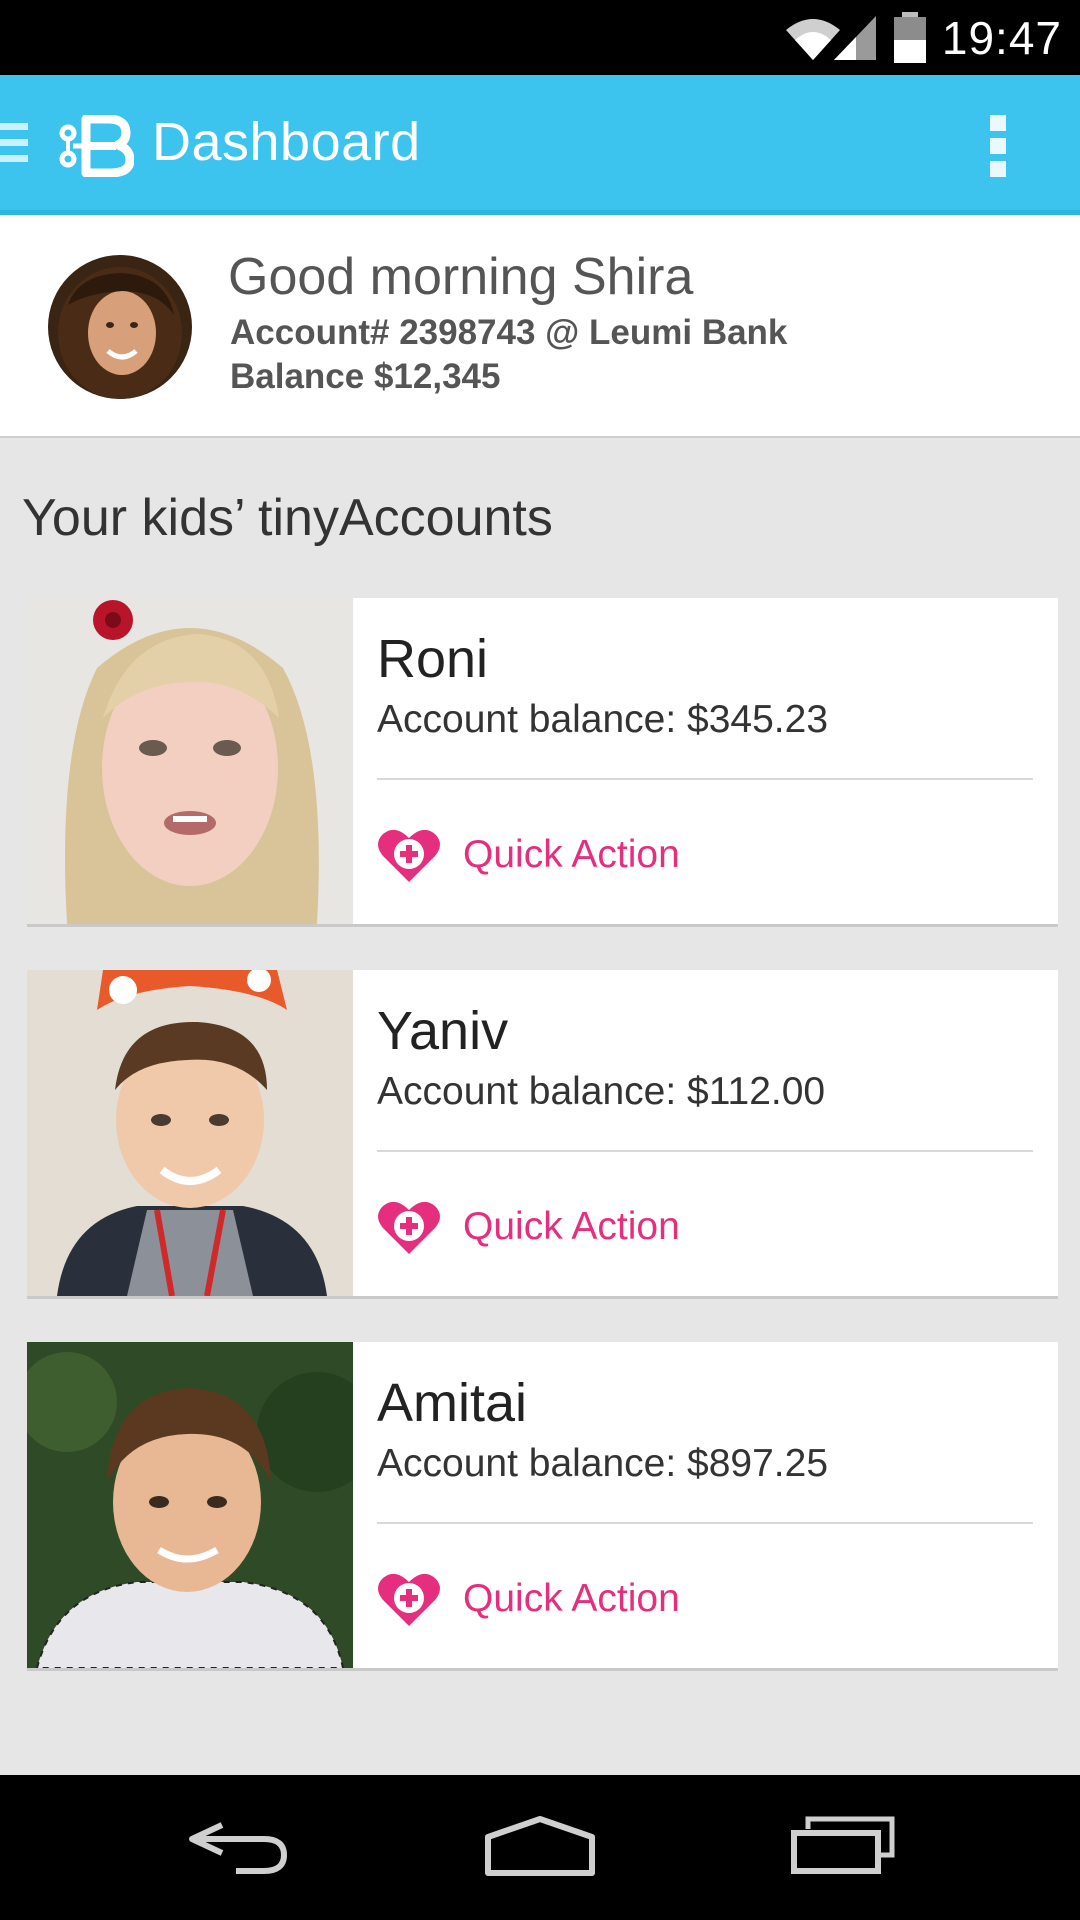 This screenshot has height=1920, width=1080. What do you see at coordinates (287, 518) in the screenshot?
I see `section-title: Your kids’ tinyAccounts` at bounding box center [287, 518].